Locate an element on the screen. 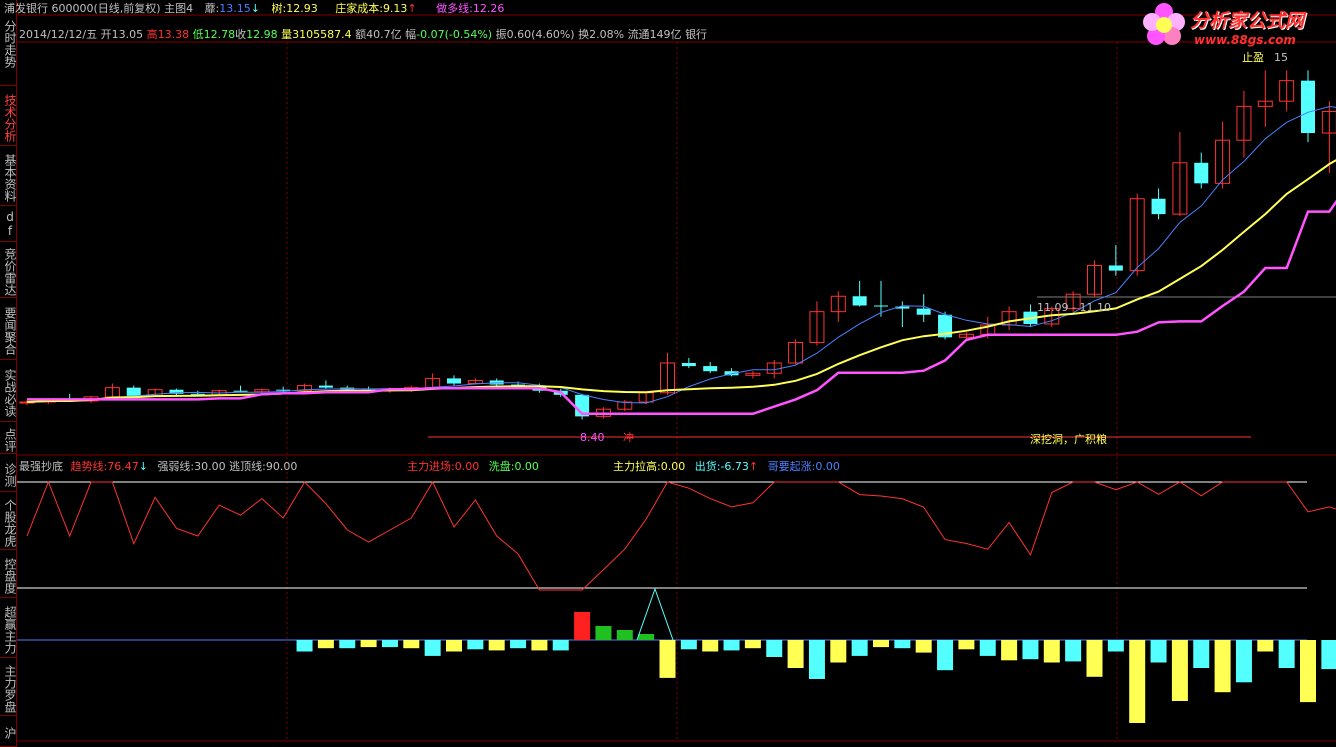 This screenshot has height=747, width=1336. sidebar-tab-13: 沪 is located at coordinates (8, 732).